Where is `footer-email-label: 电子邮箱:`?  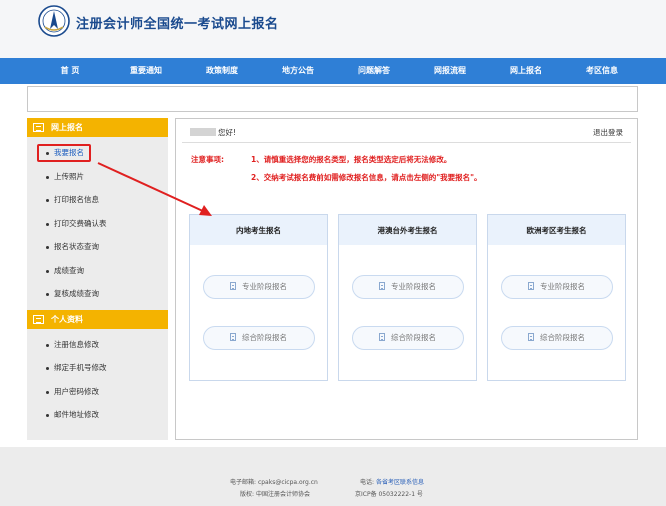
footer-email-label: 电子邮箱: is located at coordinates (243, 482).